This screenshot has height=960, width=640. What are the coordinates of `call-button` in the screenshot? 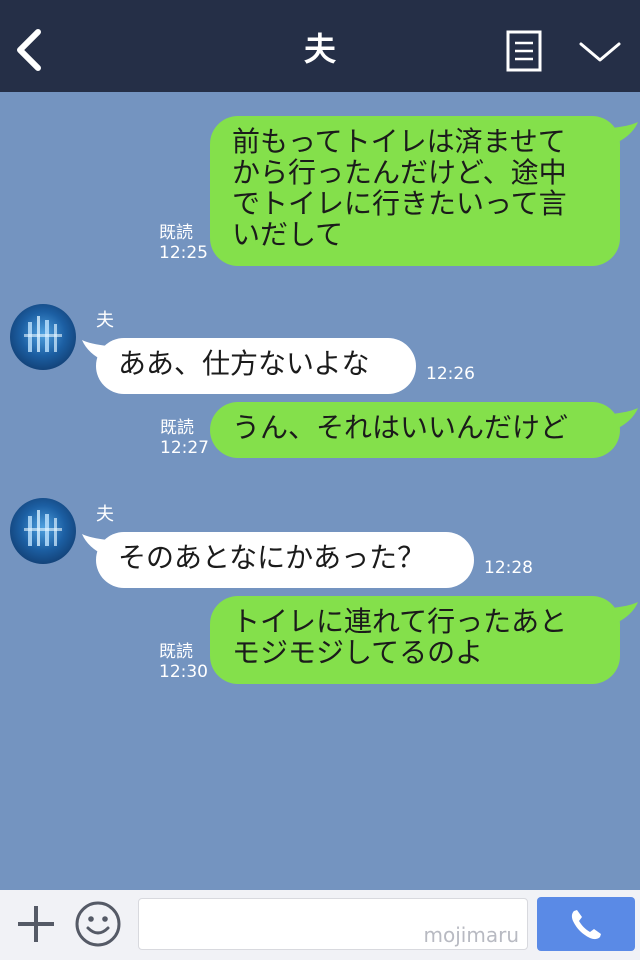 It's located at (586, 924).